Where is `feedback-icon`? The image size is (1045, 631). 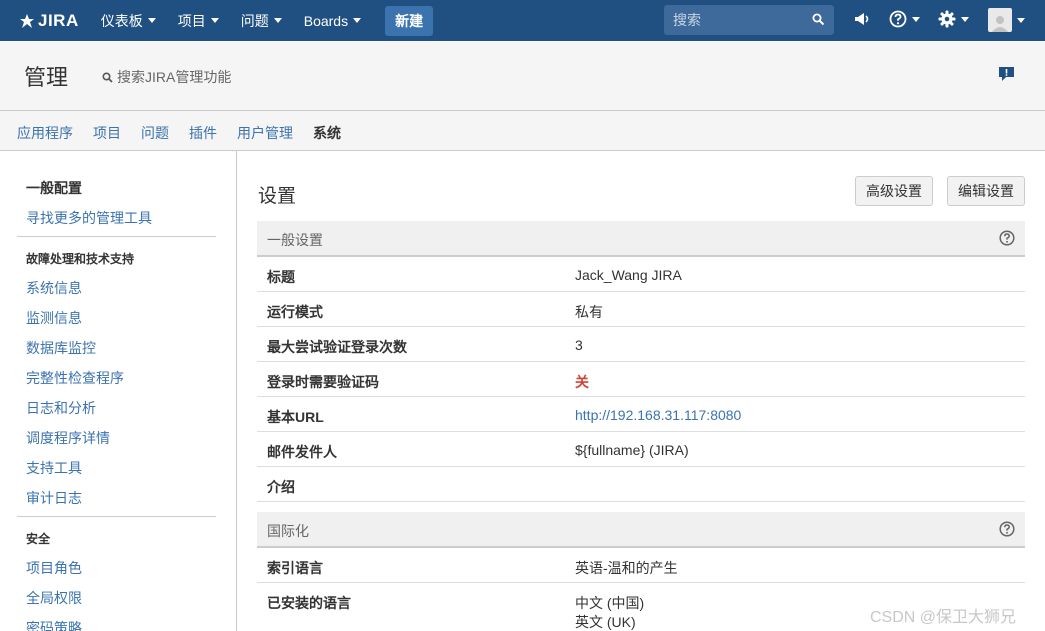 feedback-icon is located at coordinates (1006, 74).